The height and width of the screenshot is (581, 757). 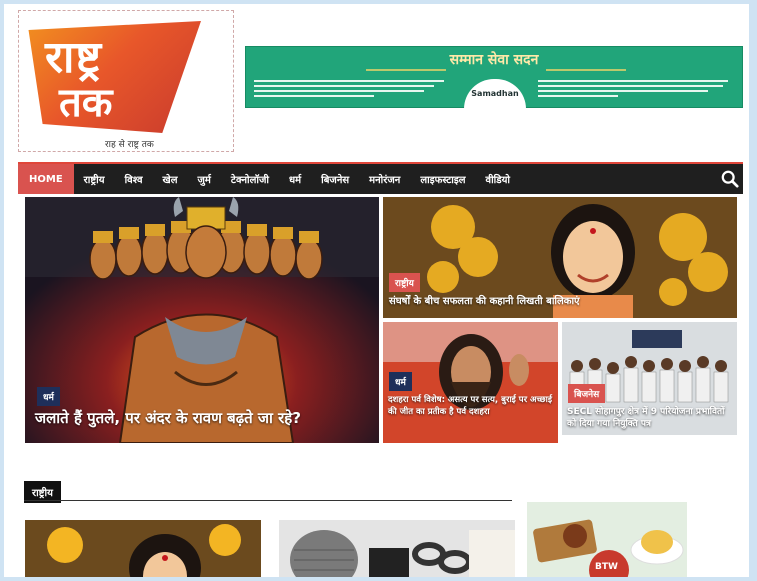 I want to click on logo-line2: तक, so click(x=86, y=103).